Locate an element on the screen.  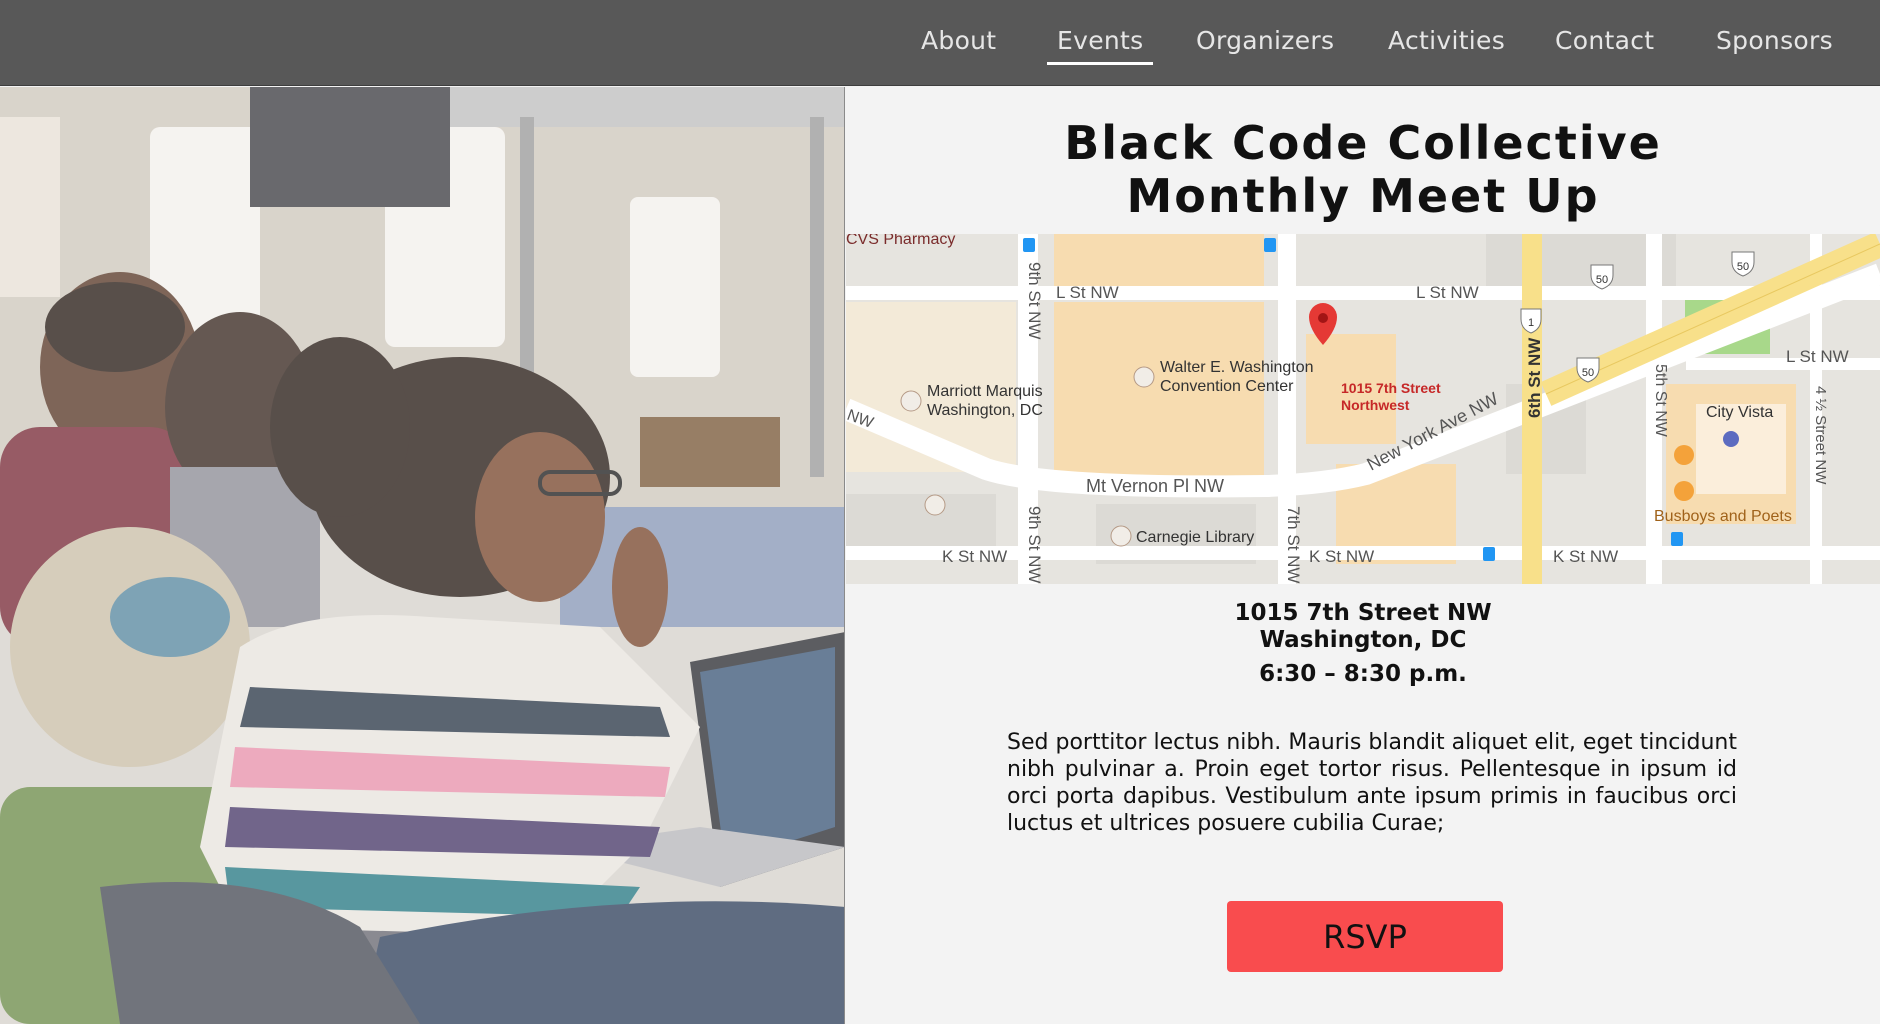
map-place-city-vista: City Vista is located at coordinates (1739, 412).